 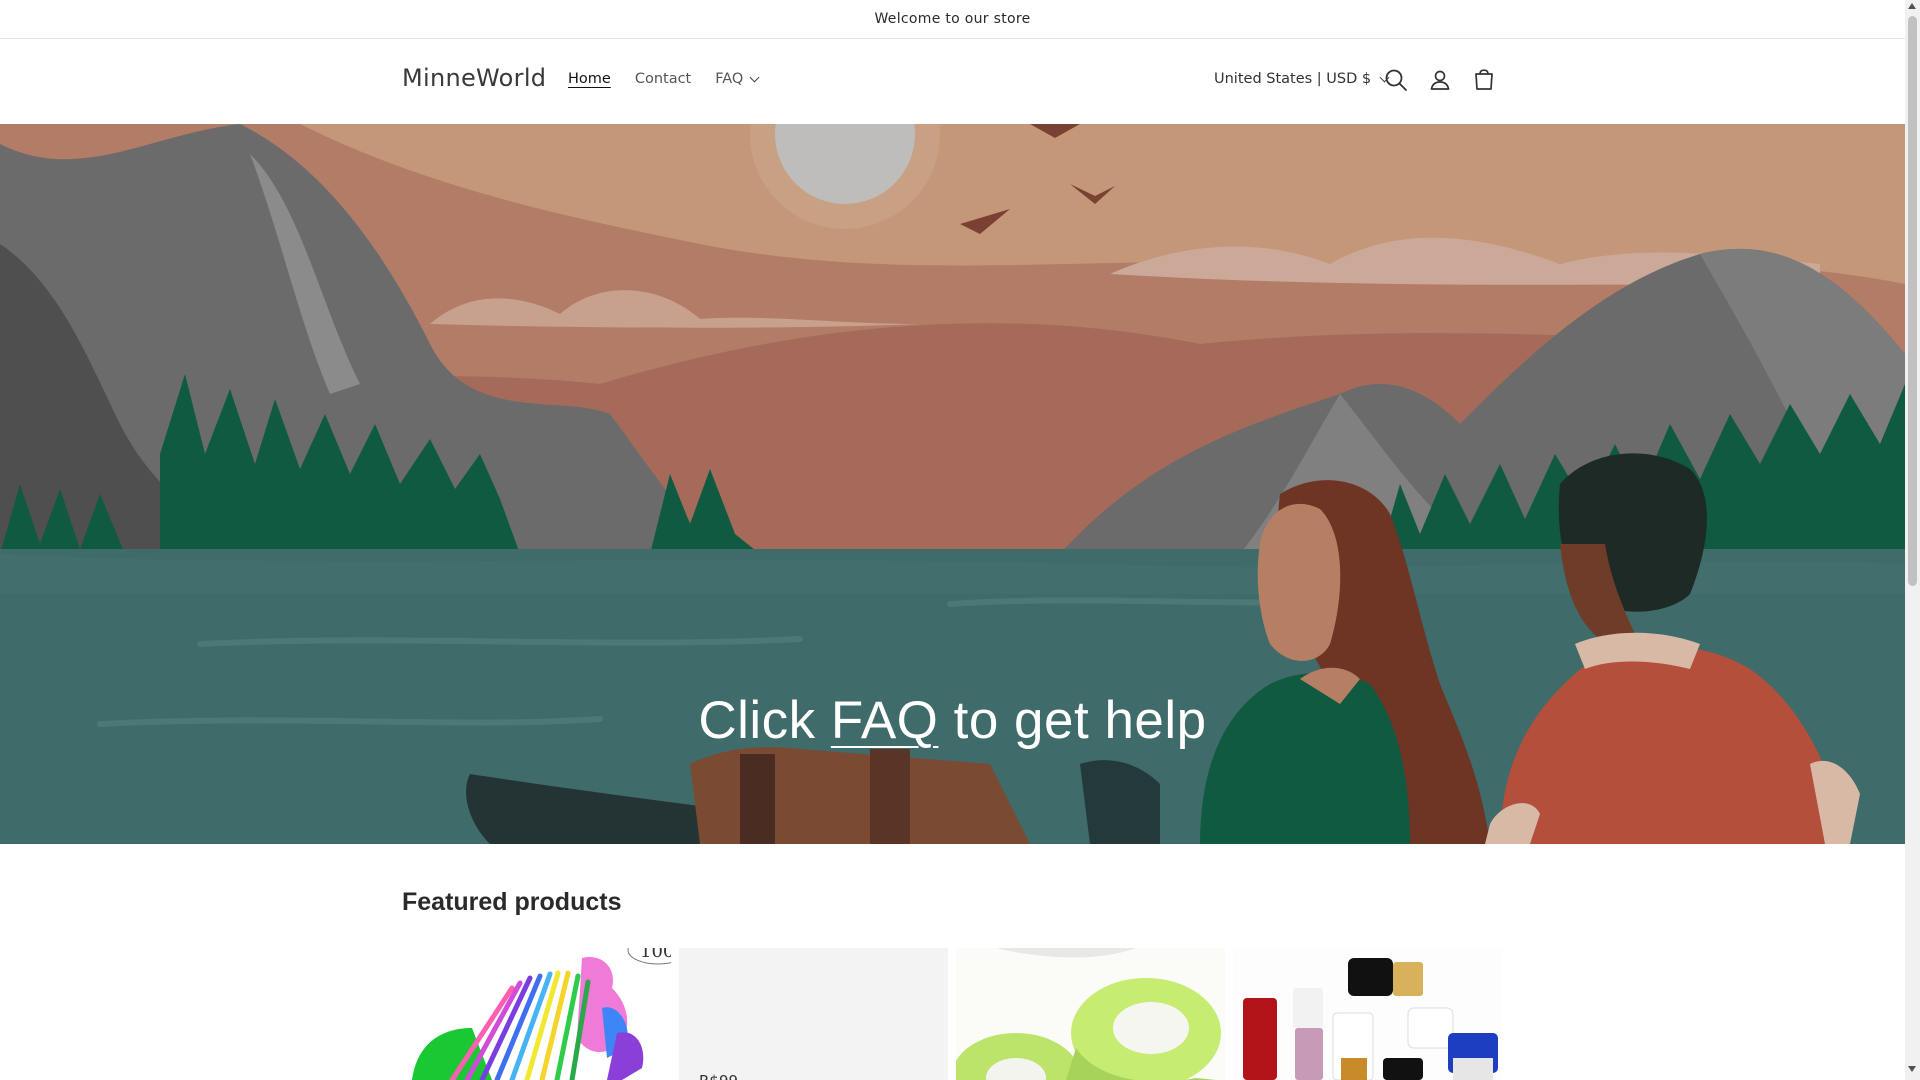 I want to click on product-grid: 100 R$99, so click(x=952, y=1014).